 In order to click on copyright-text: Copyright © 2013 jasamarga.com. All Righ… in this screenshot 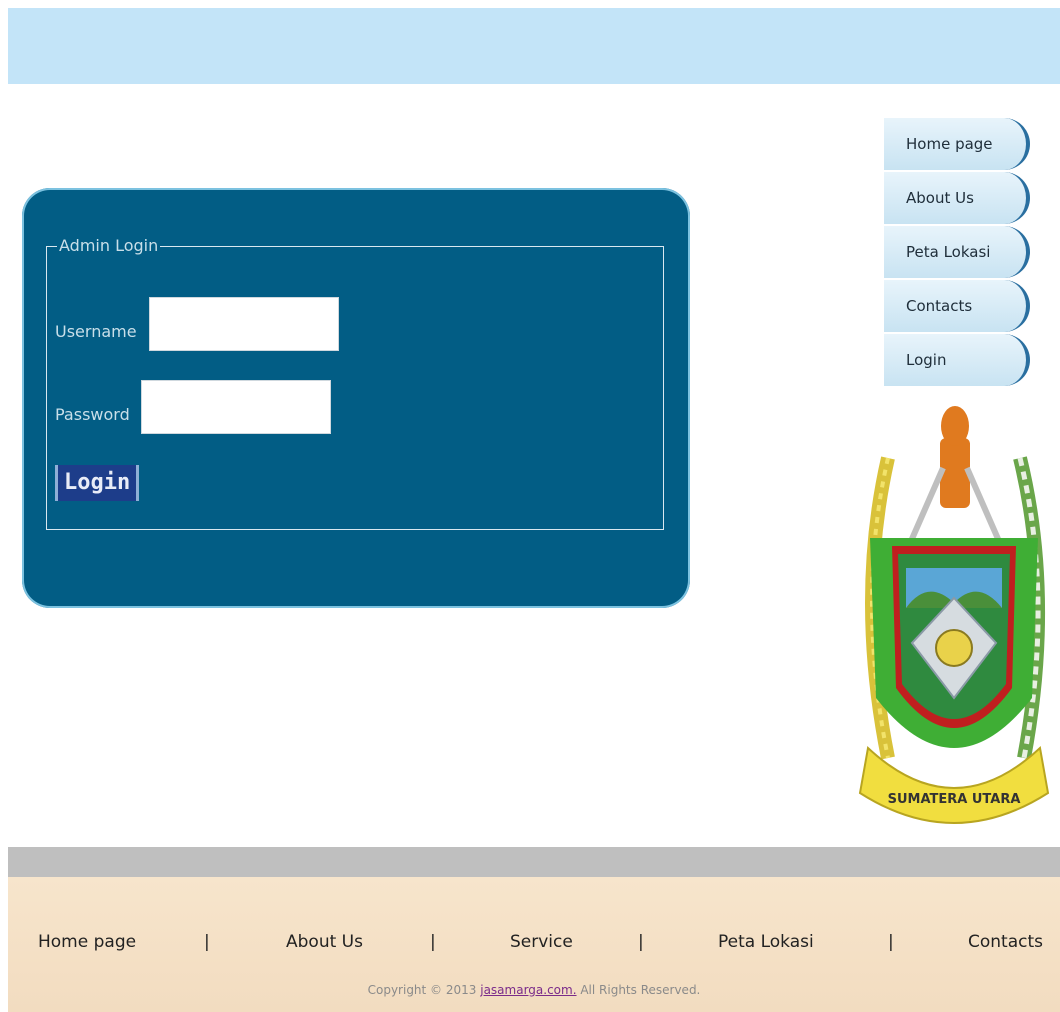, I will do `click(534, 990)`.